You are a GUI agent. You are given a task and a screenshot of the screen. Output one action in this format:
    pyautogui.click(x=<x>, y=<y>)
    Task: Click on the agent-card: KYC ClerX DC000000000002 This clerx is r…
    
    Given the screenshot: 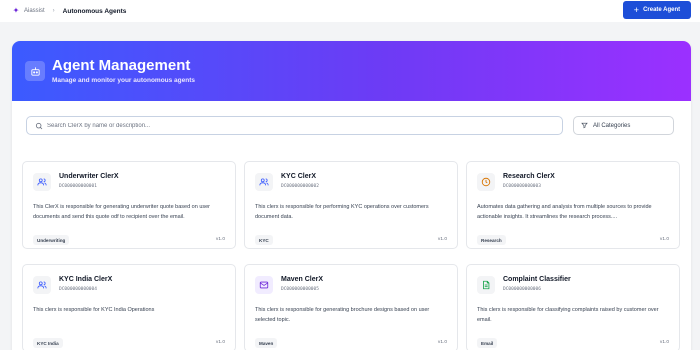 What is the action you would take?
    pyautogui.click(x=351, y=205)
    